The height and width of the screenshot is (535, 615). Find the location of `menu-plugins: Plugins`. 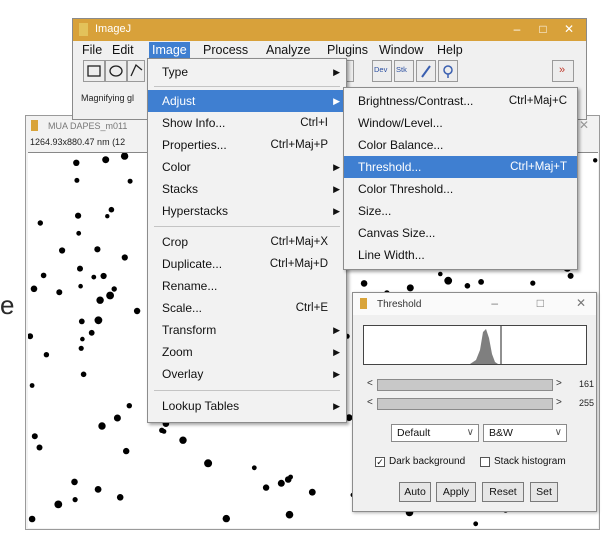

menu-plugins: Plugins is located at coordinates (347, 50).